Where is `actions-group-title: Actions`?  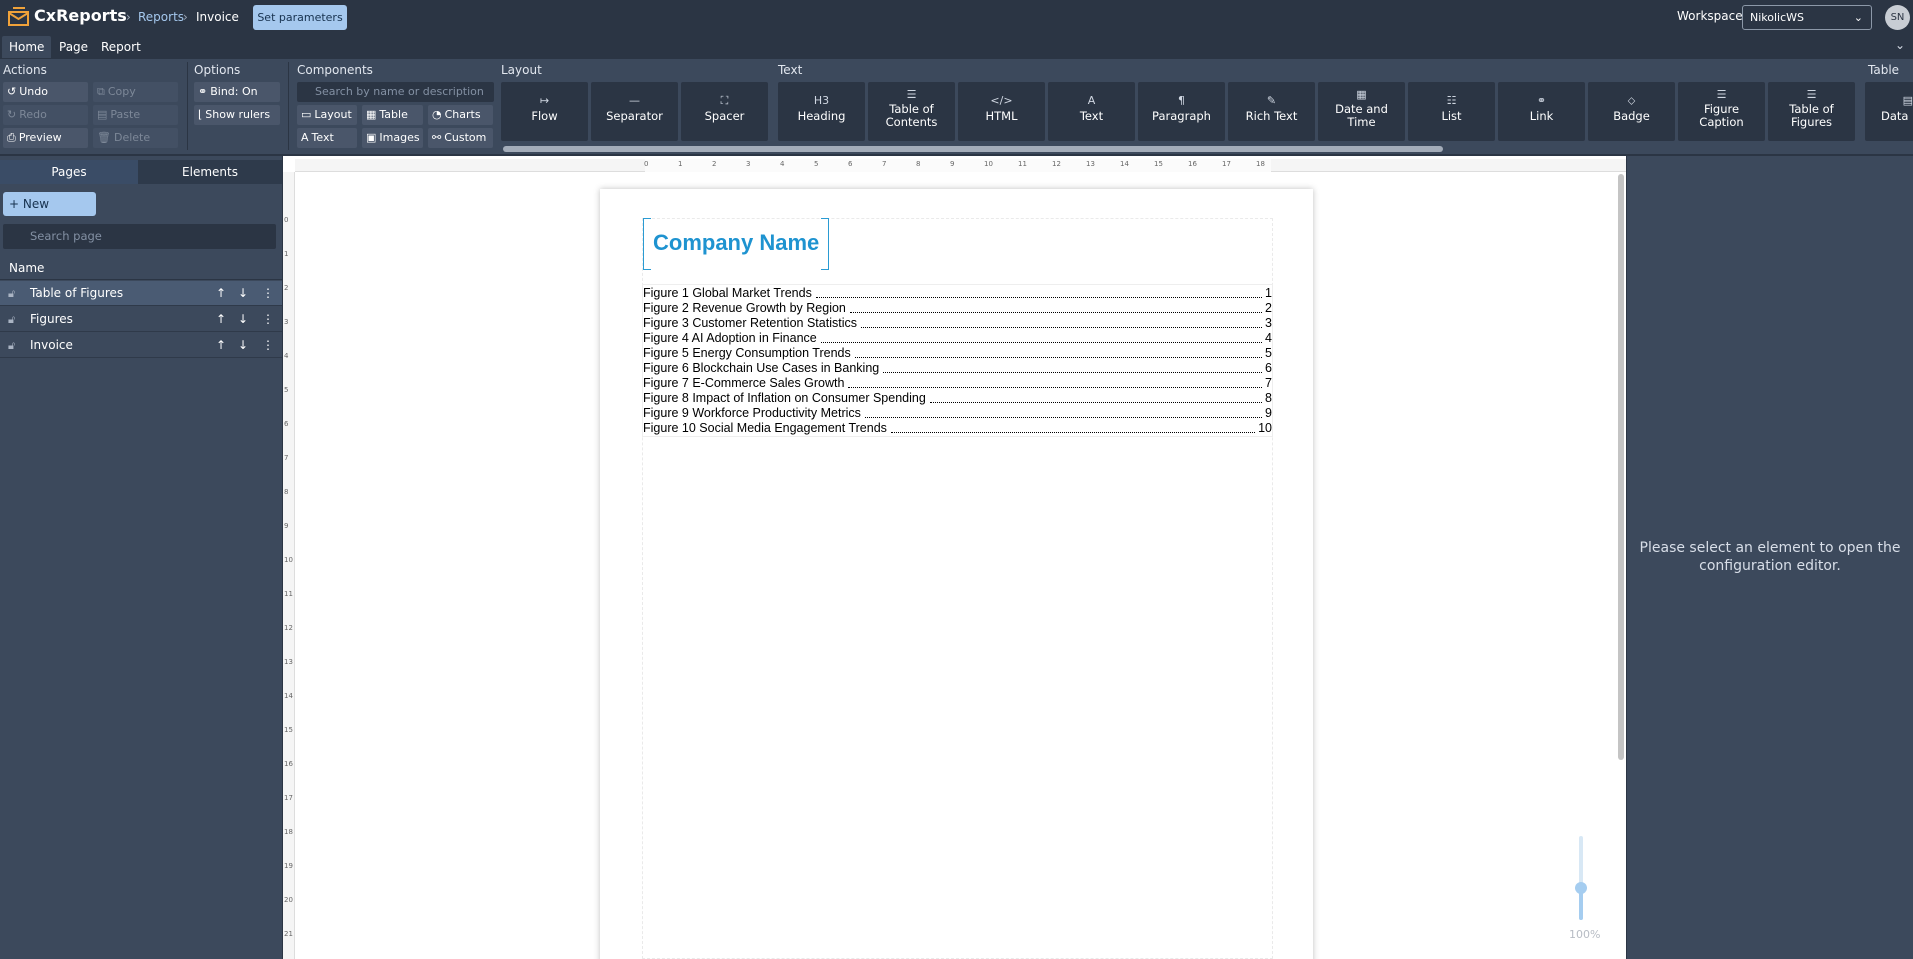 actions-group-title: Actions is located at coordinates (25, 70).